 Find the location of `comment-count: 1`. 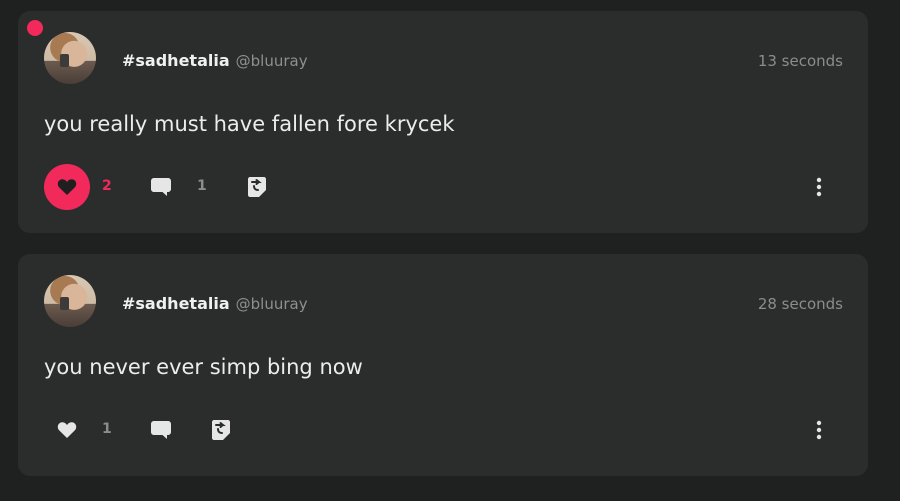

comment-count: 1 is located at coordinates (202, 186).